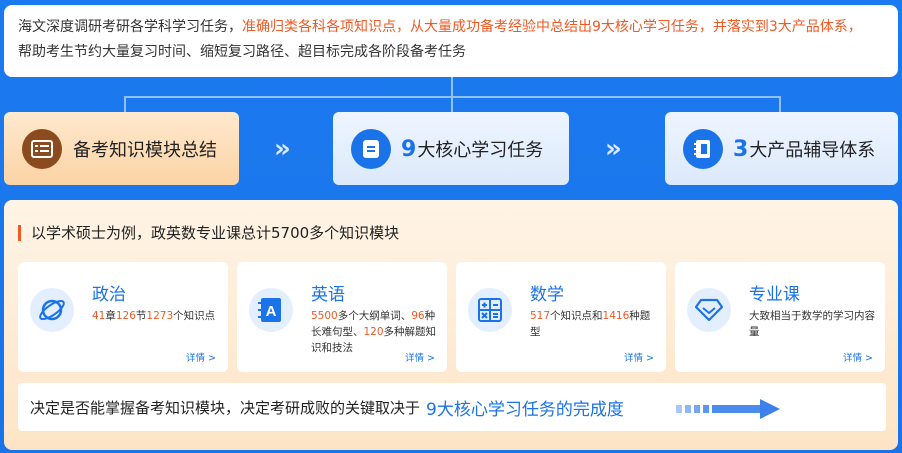 This screenshot has height=453, width=902. What do you see at coordinates (703, 148) in the screenshot?
I see `notebook-icon` at bounding box center [703, 148].